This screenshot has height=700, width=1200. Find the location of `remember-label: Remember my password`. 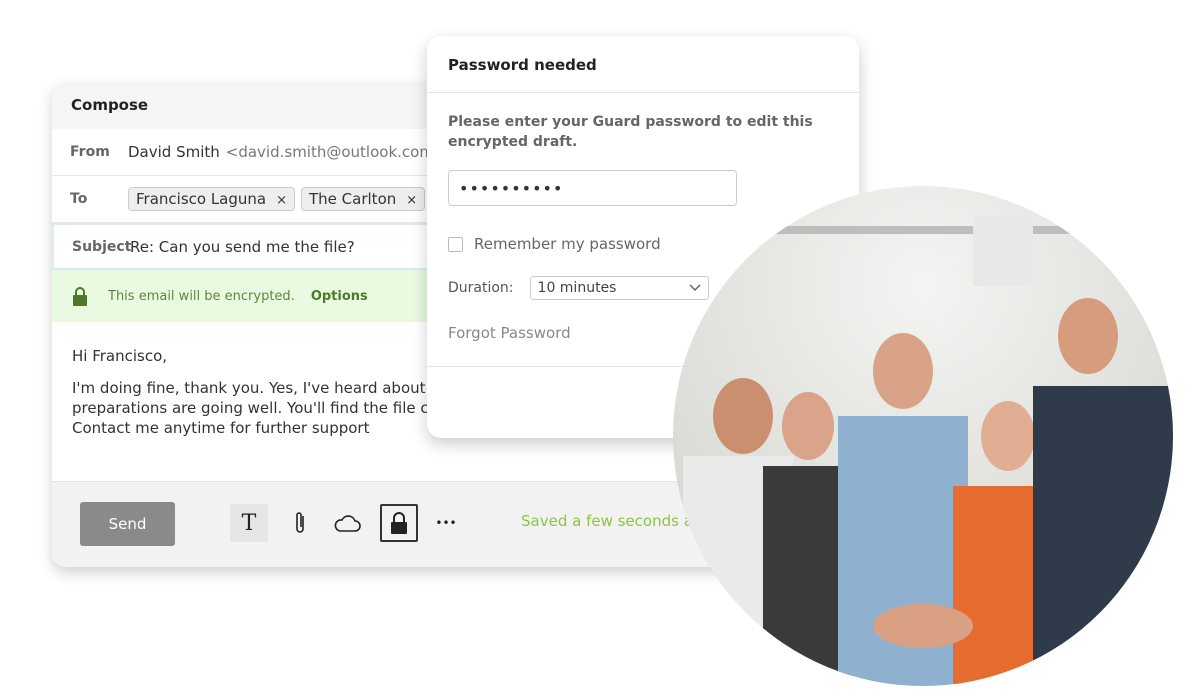

remember-label: Remember my password is located at coordinates (567, 244).